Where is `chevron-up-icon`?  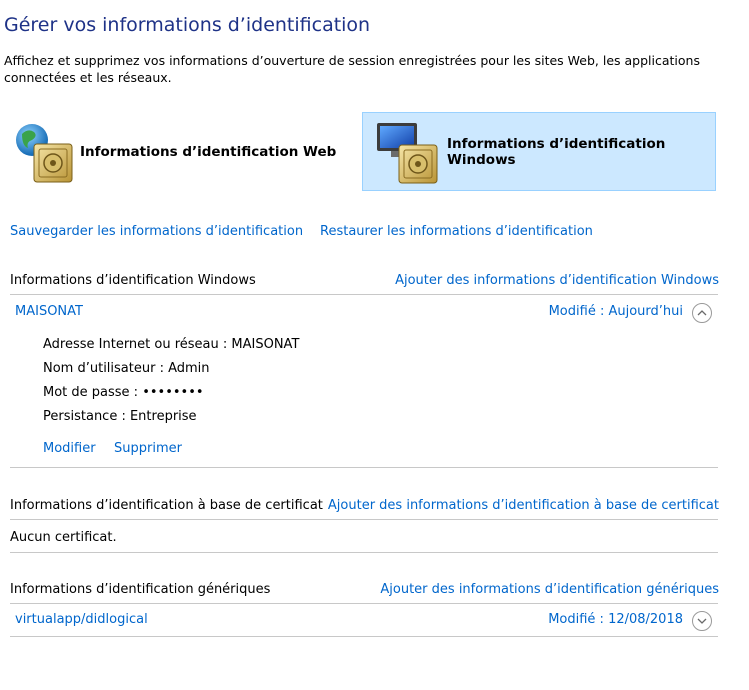 chevron-up-icon is located at coordinates (702, 313).